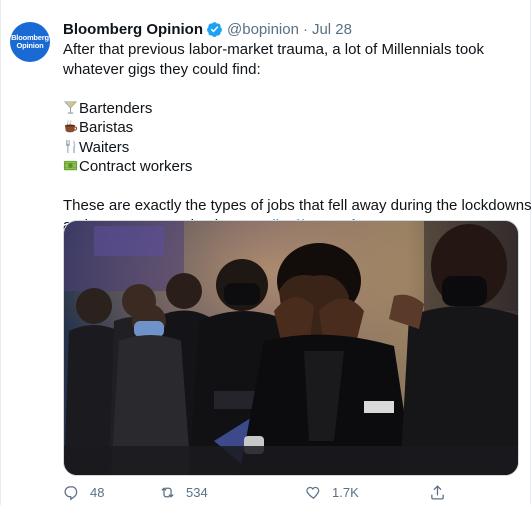  What do you see at coordinates (197, 492) in the screenshot?
I see `retweet-count: 534` at bounding box center [197, 492].